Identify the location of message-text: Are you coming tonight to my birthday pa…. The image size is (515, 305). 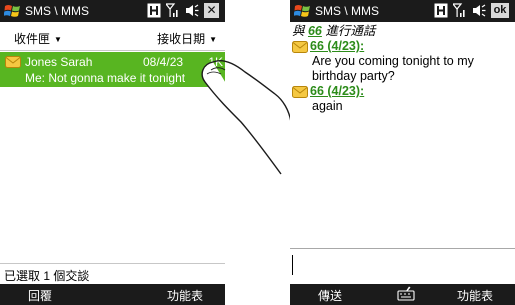
(393, 68).